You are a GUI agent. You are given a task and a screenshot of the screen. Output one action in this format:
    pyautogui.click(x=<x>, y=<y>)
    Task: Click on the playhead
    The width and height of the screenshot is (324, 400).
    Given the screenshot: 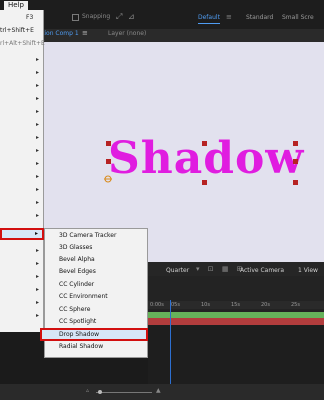 What is the action you would take?
    pyautogui.click(x=170, y=342)
    